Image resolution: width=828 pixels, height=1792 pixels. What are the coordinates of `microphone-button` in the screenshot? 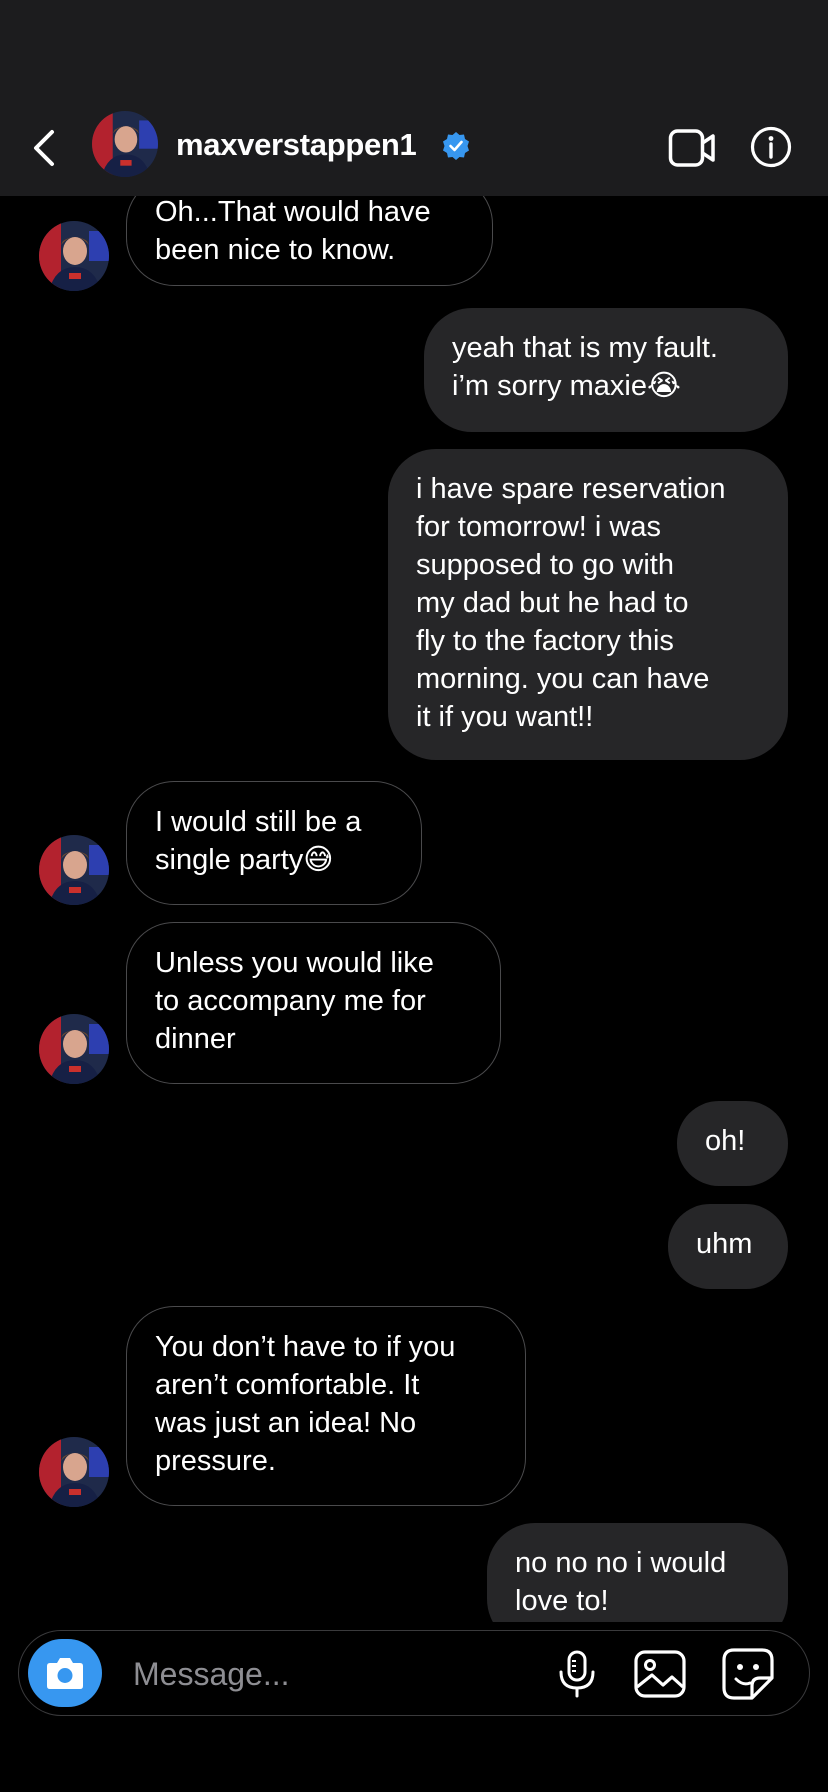 It's located at (577, 1674).